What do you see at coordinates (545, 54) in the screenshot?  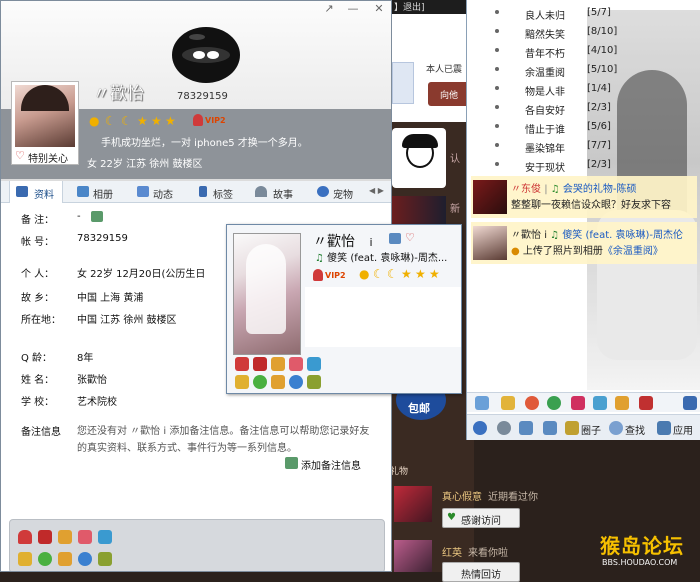 I see `friend-group-name: 昔年不朽` at bounding box center [545, 54].